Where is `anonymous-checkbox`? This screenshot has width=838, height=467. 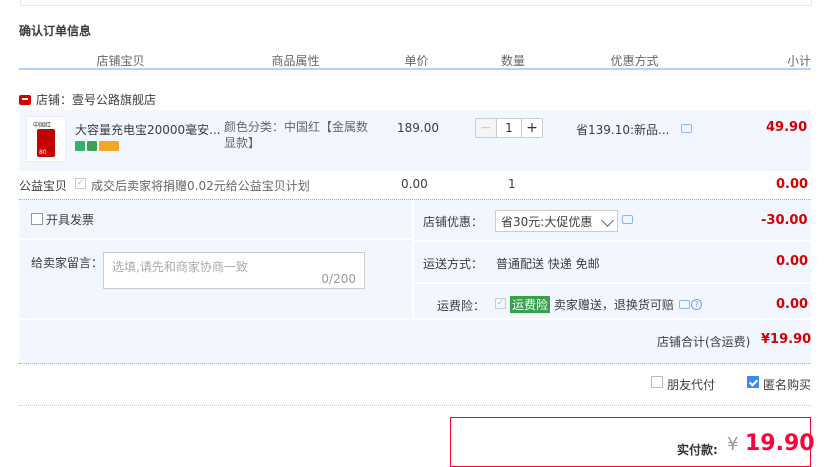
anonymous-checkbox is located at coordinates (753, 382).